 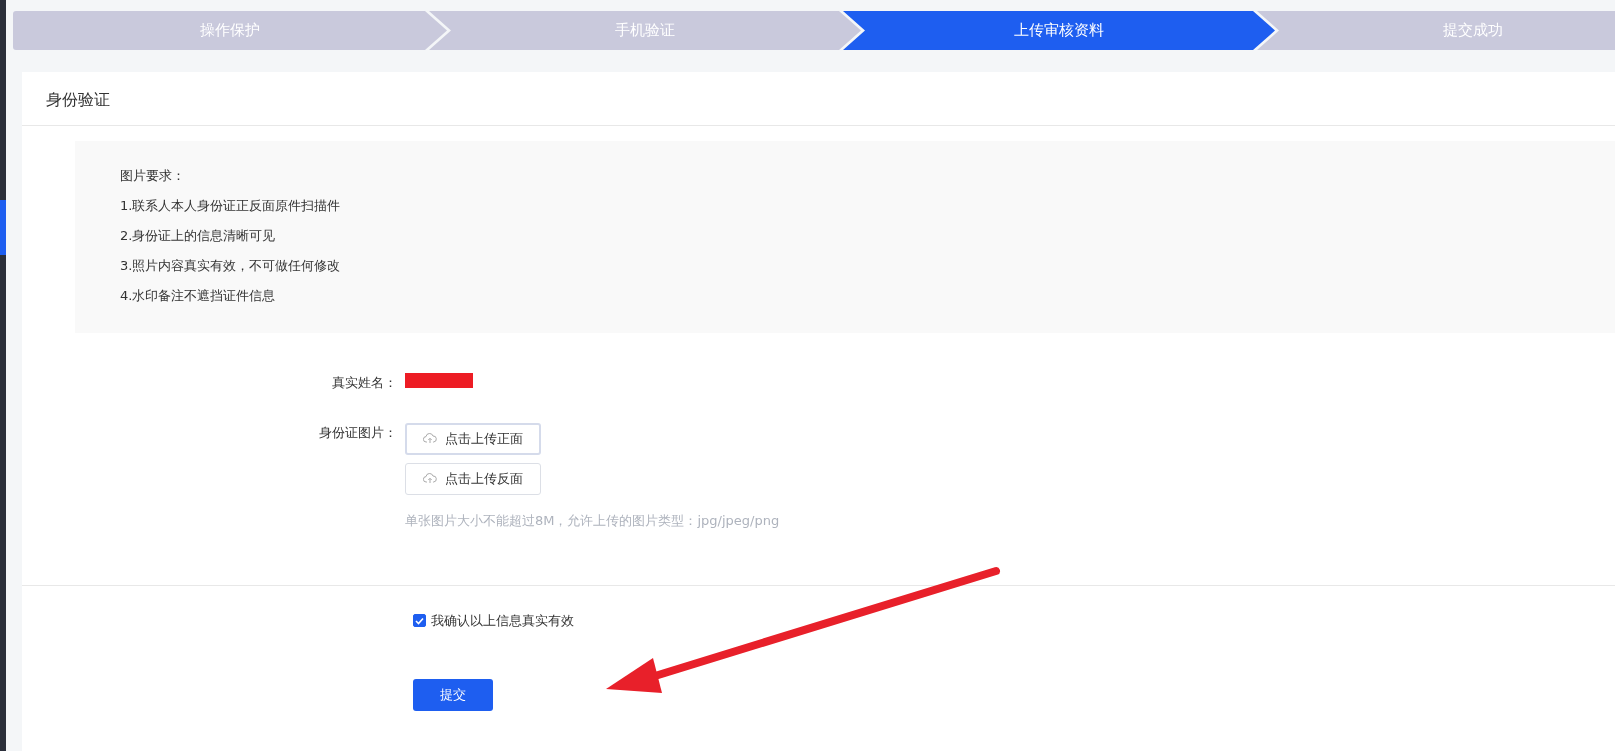 I want to click on checkbox, so click(x=419, y=621).